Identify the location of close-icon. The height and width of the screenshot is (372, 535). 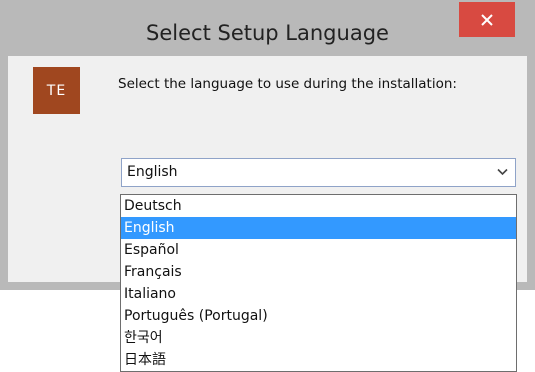
(487, 19).